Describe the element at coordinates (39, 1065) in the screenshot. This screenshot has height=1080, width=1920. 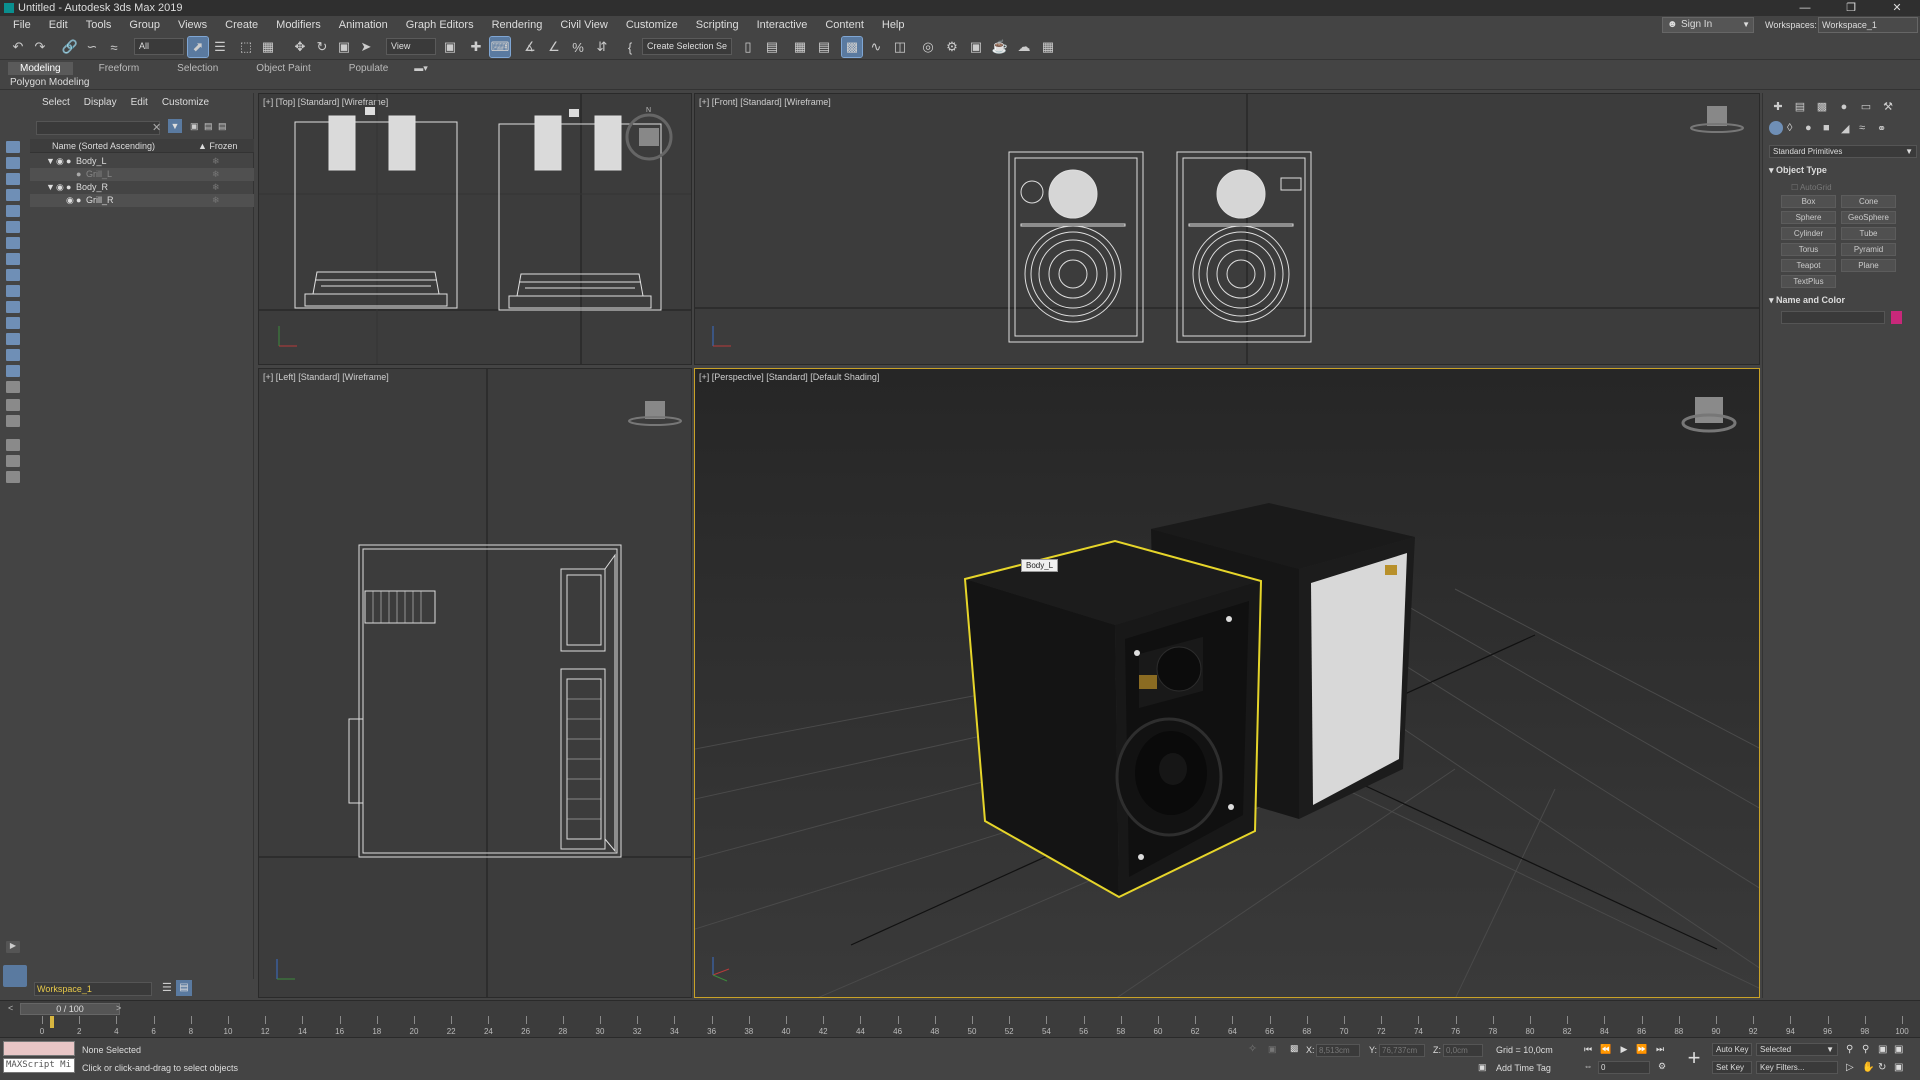
I see `maxscript-mini-listener: MAXScript Mi` at that location.